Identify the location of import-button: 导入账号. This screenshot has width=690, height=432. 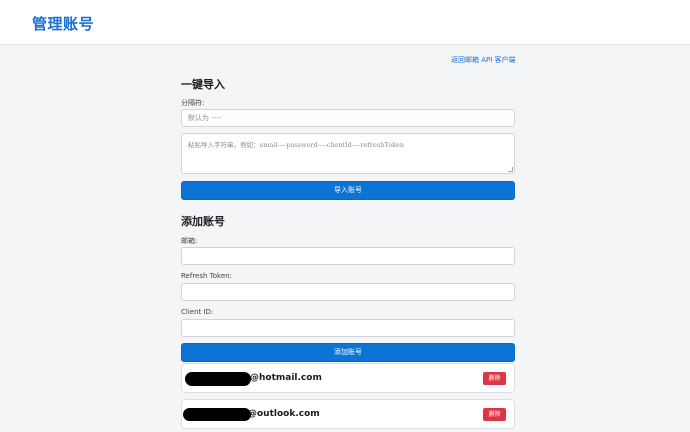
(348, 190).